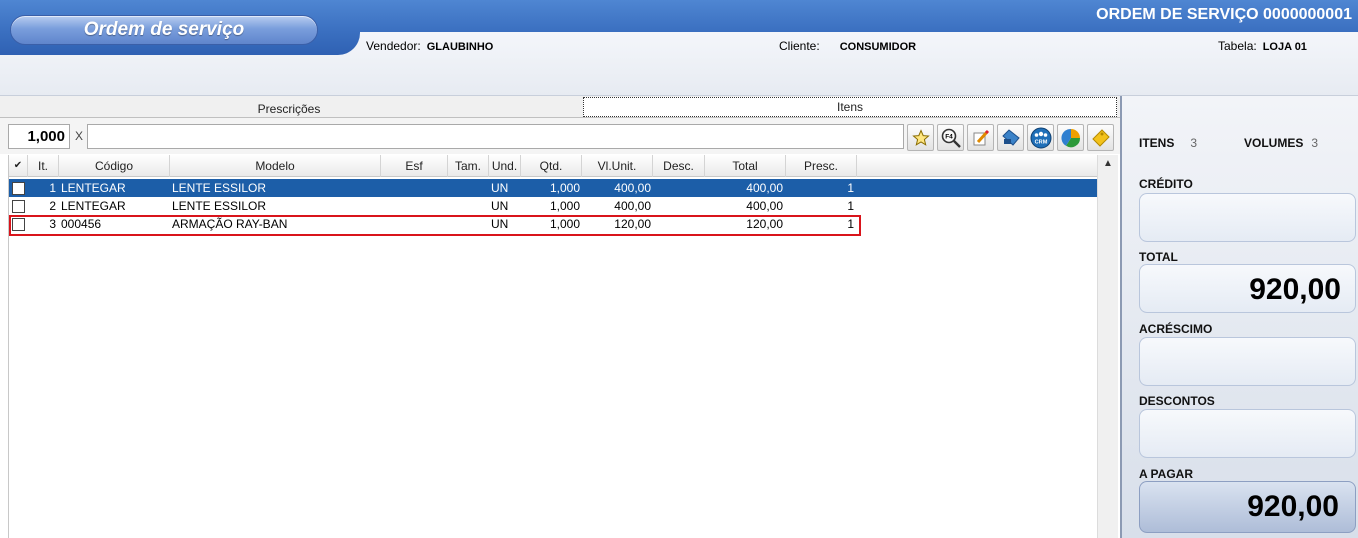 Image resolution: width=1358 pixels, height=538 pixels. Describe the element at coordinates (1284, 47) in the screenshot. I see `tabela-value: LOJA 01` at that location.